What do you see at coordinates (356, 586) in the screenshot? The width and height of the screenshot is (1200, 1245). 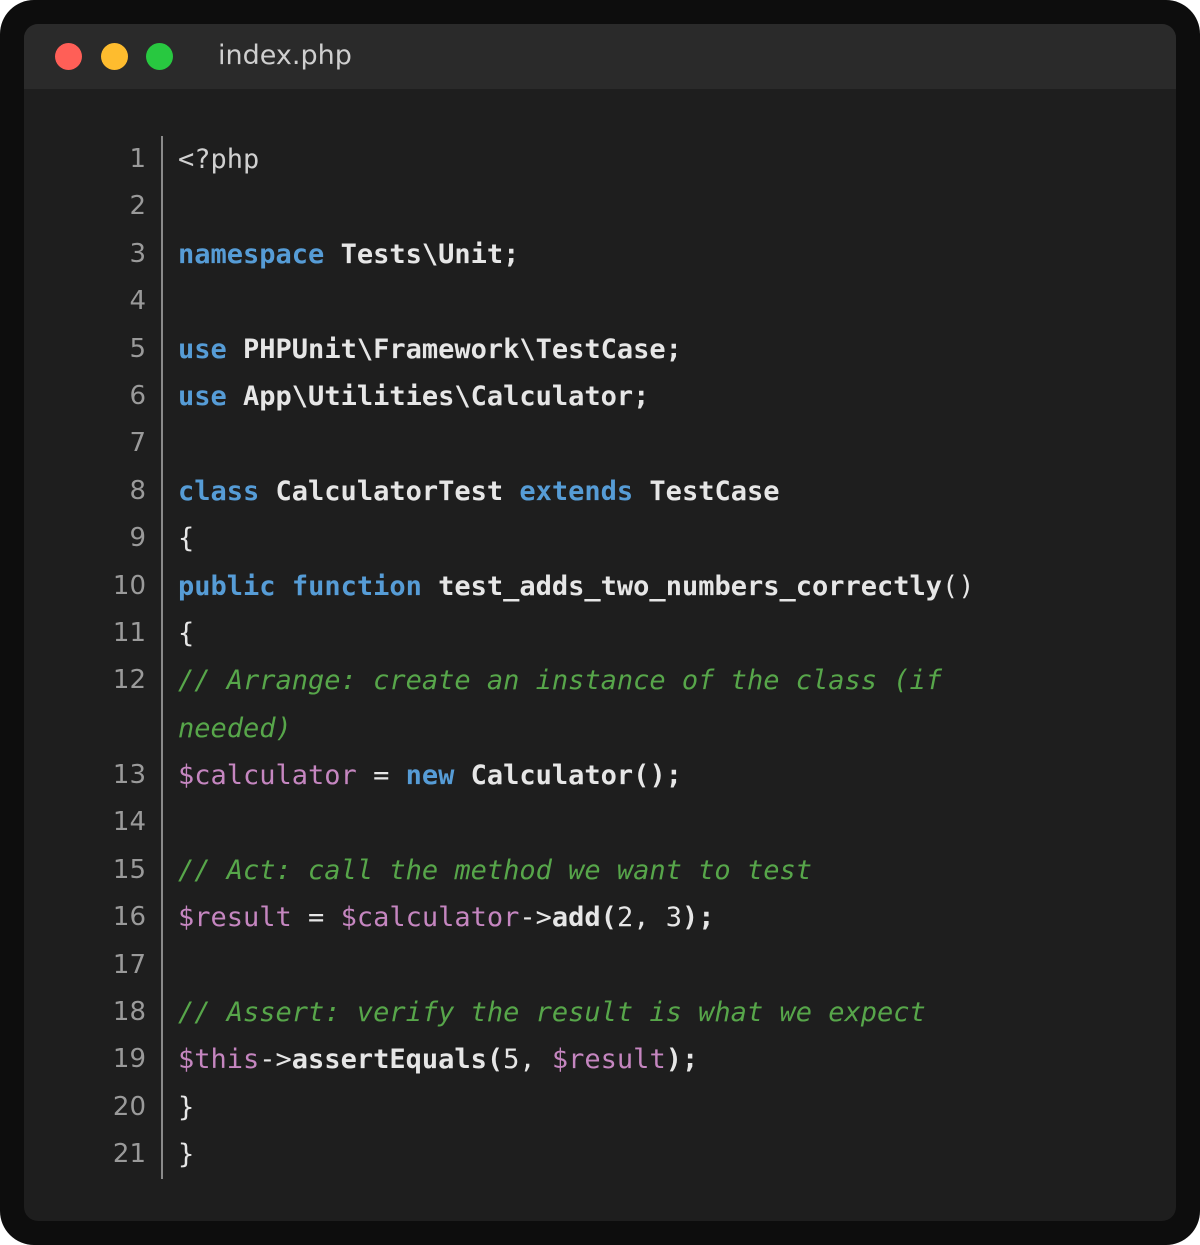 I see `keyword-token: function` at bounding box center [356, 586].